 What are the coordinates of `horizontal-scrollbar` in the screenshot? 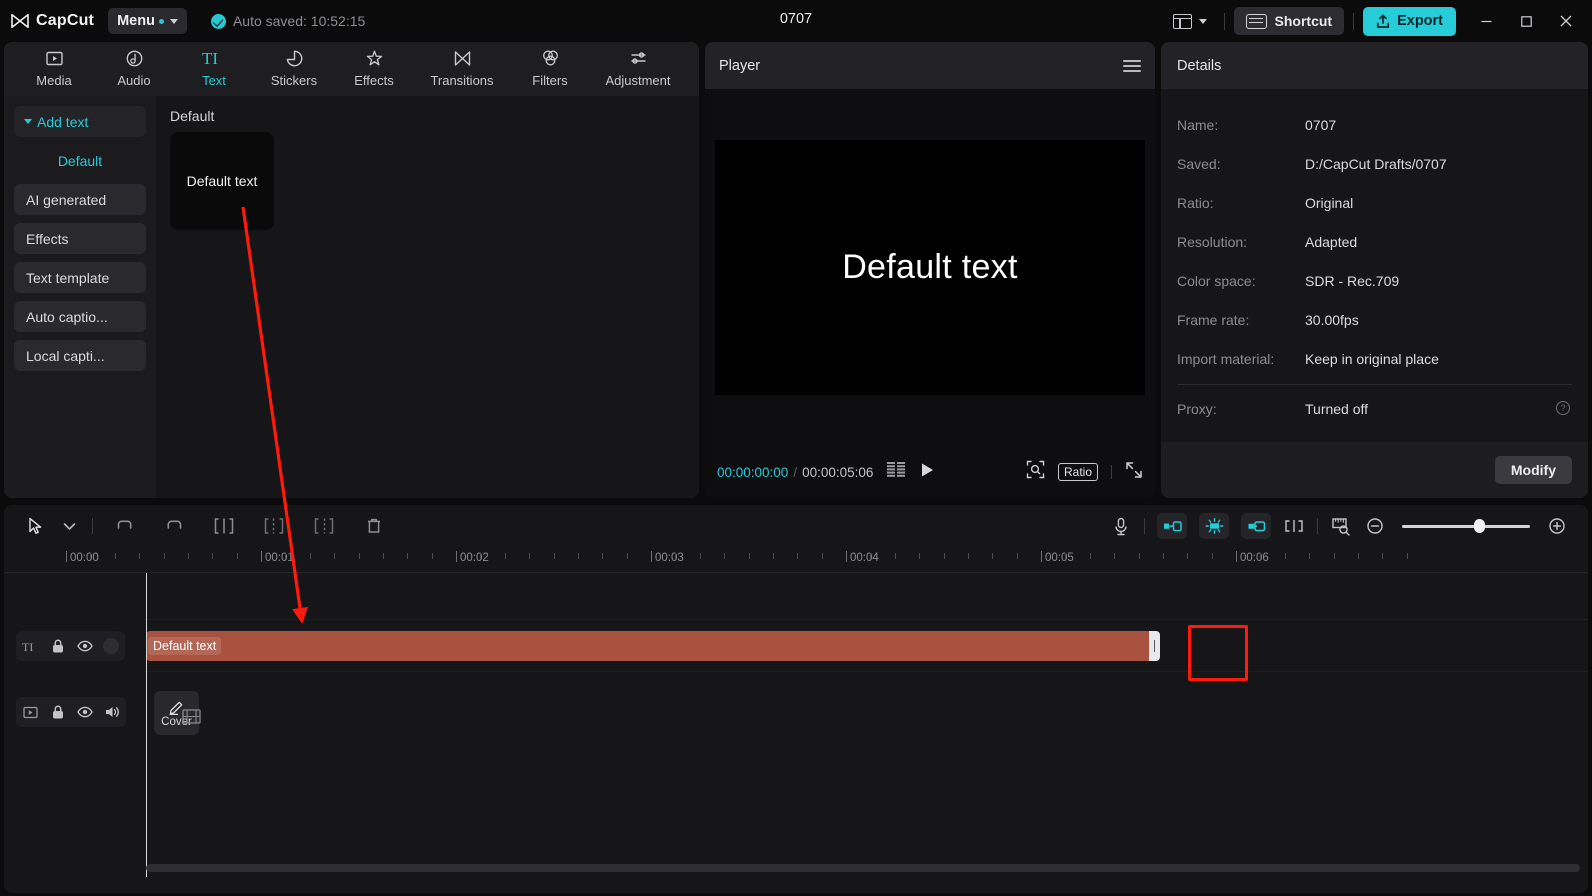 It's located at (863, 868).